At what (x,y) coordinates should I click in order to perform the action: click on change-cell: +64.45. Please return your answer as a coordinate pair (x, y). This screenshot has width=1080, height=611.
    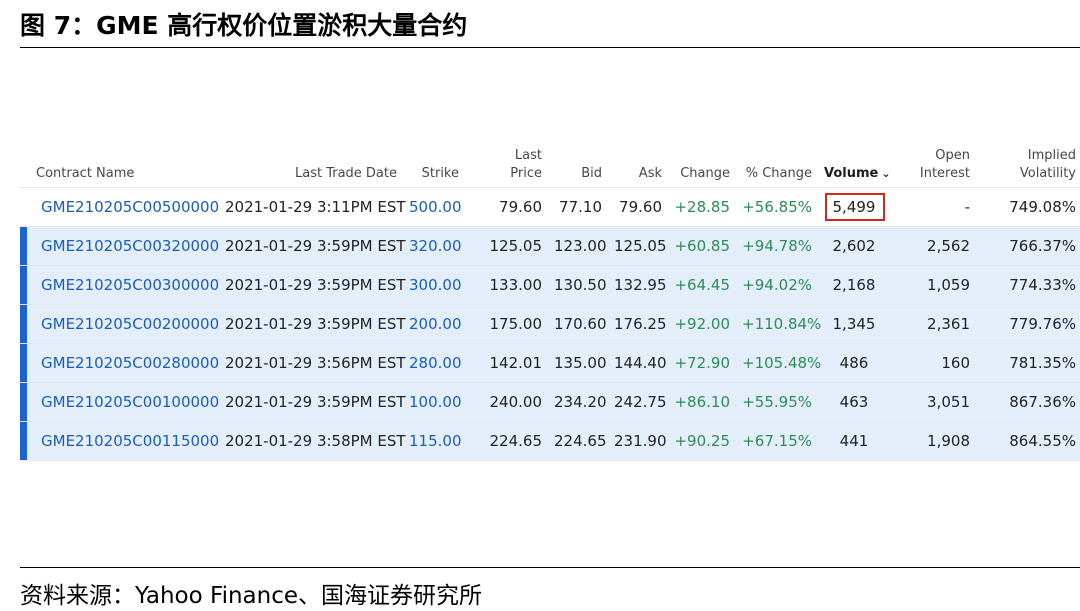
    Looking at the image, I should click on (702, 285).